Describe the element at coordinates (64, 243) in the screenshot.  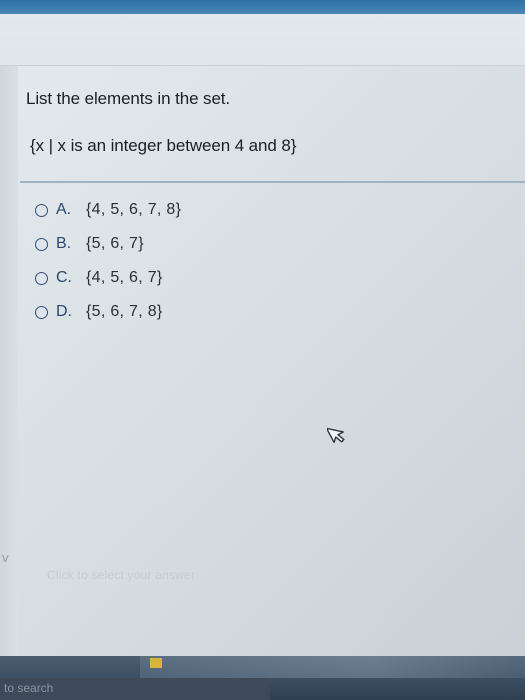
I see `option-letter: B.` at that location.